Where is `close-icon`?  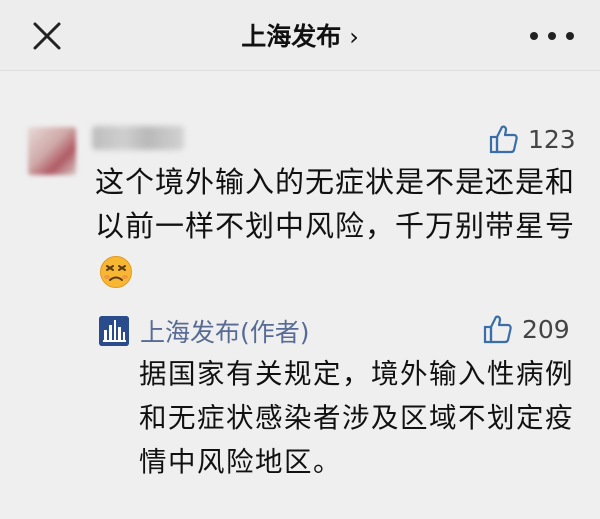 close-icon is located at coordinates (47, 36).